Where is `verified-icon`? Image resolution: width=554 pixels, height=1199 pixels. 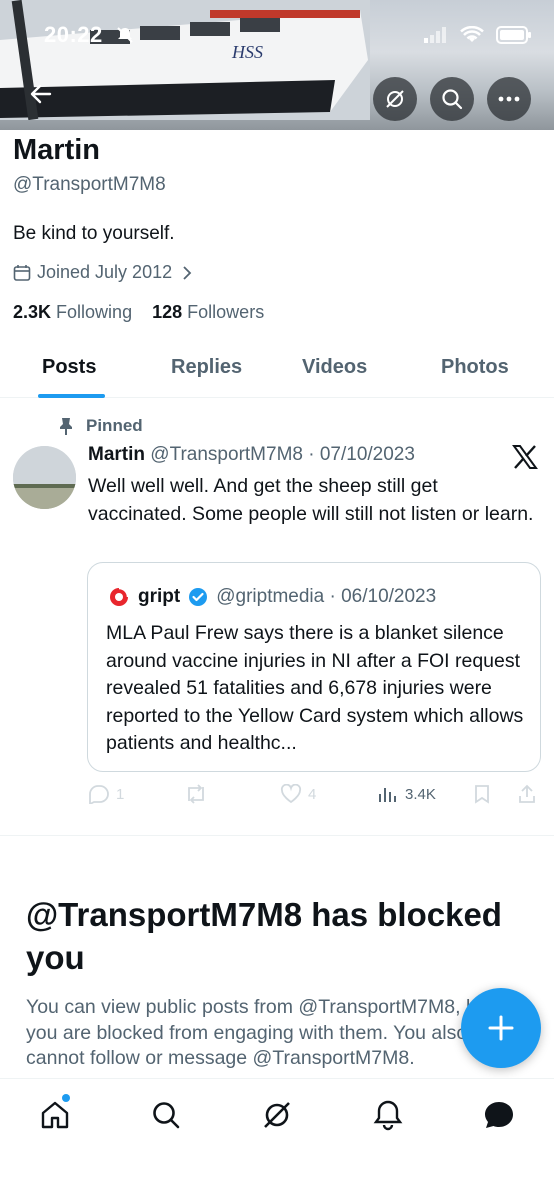 verified-icon is located at coordinates (198, 597).